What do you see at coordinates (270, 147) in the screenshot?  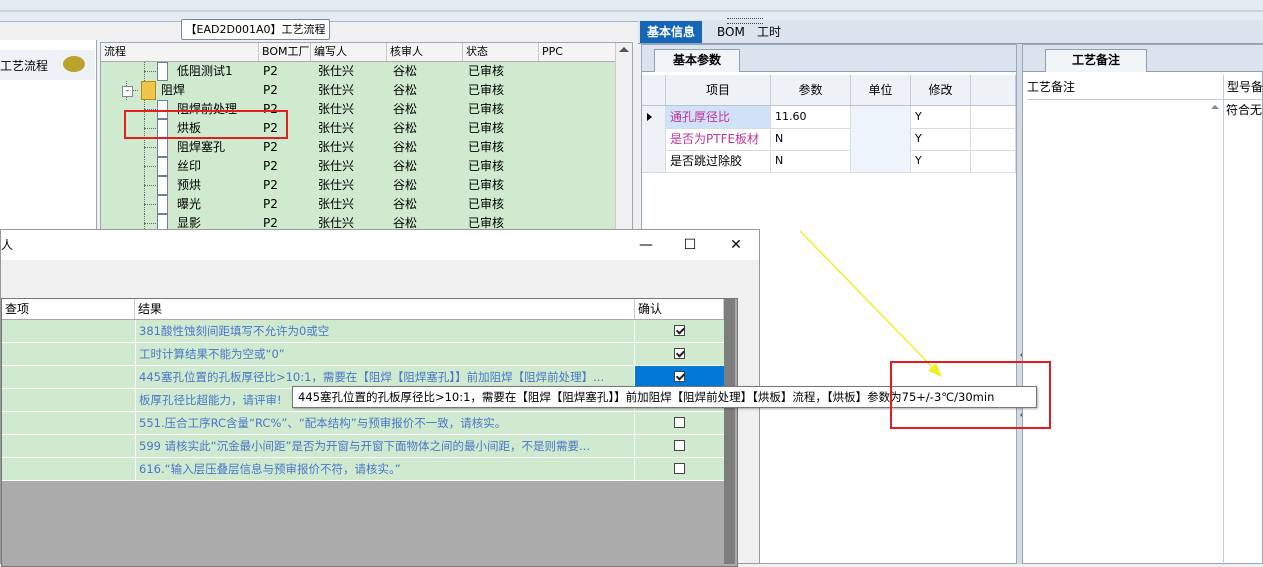 I see `tree-row-factory: P2` at bounding box center [270, 147].